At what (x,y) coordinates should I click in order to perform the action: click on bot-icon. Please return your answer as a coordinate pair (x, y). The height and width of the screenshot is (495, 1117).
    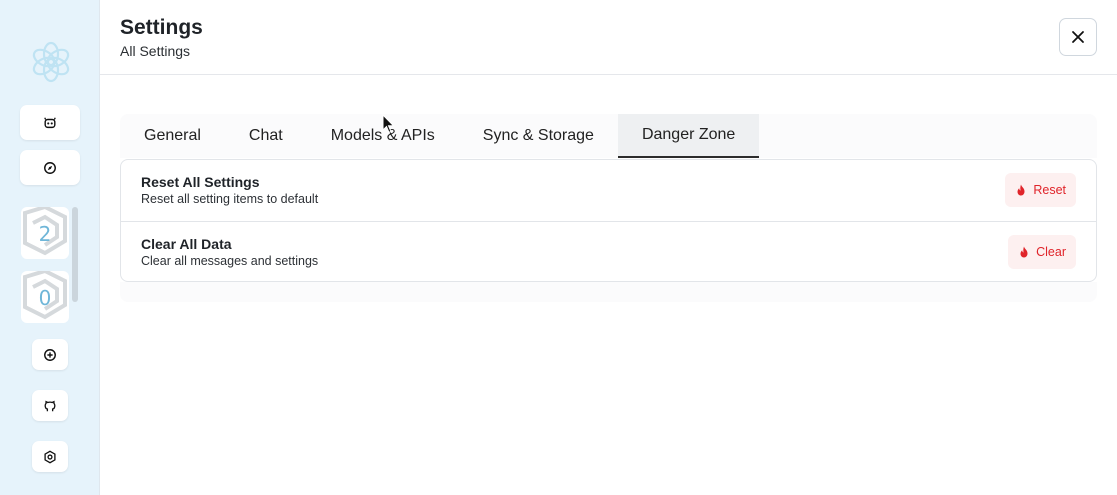
    Looking at the image, I should click on (50, 122).